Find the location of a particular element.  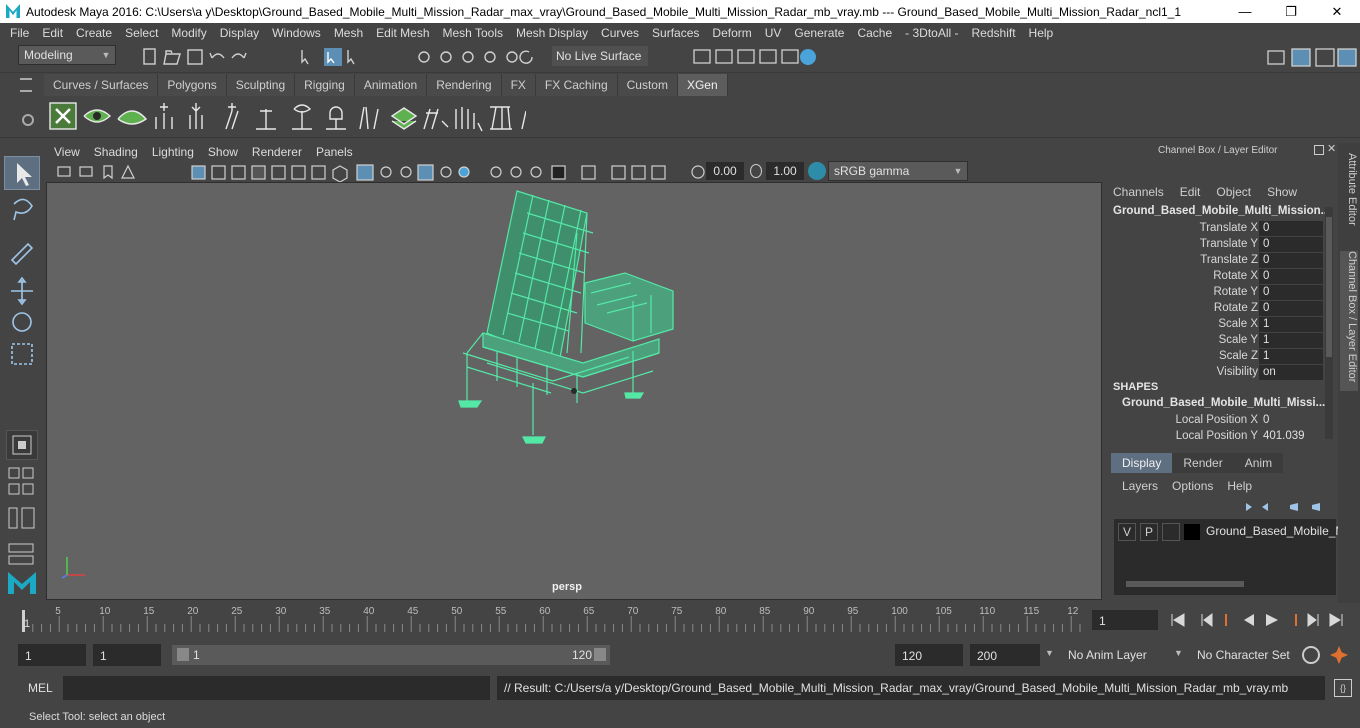

menu-modify: Modify is located at coordinates (188, 33).